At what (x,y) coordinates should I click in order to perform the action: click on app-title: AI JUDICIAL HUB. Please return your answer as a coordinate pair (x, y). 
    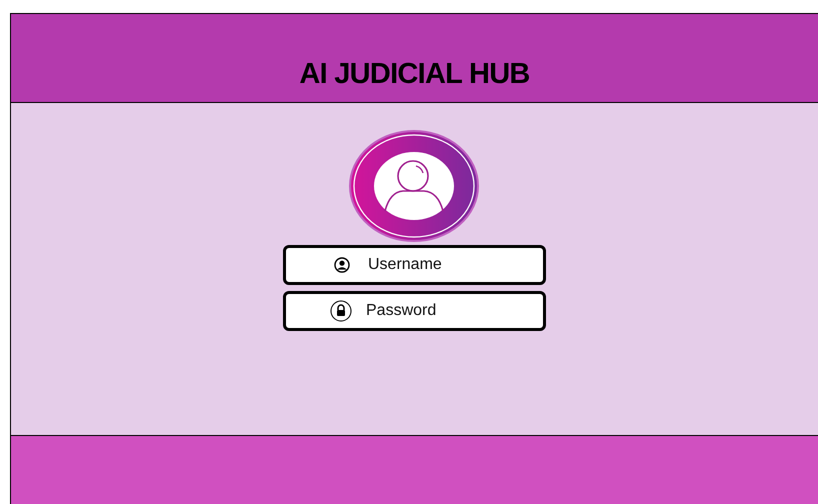
    Looking at the image, I should click on (414, 74).